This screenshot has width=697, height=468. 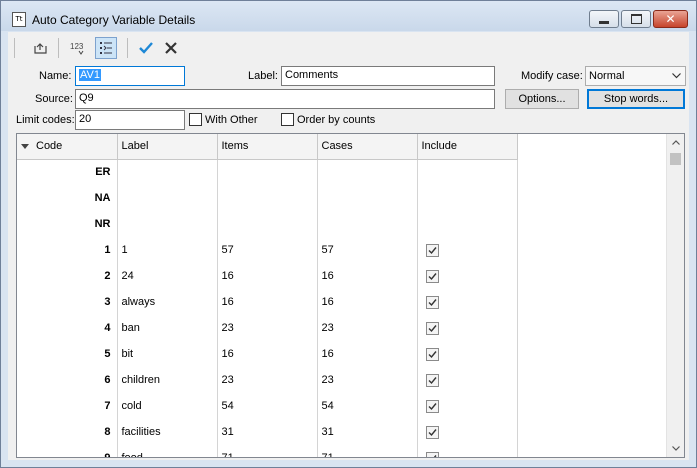 I want to click on maximize-button, so click(x=636, y=19).